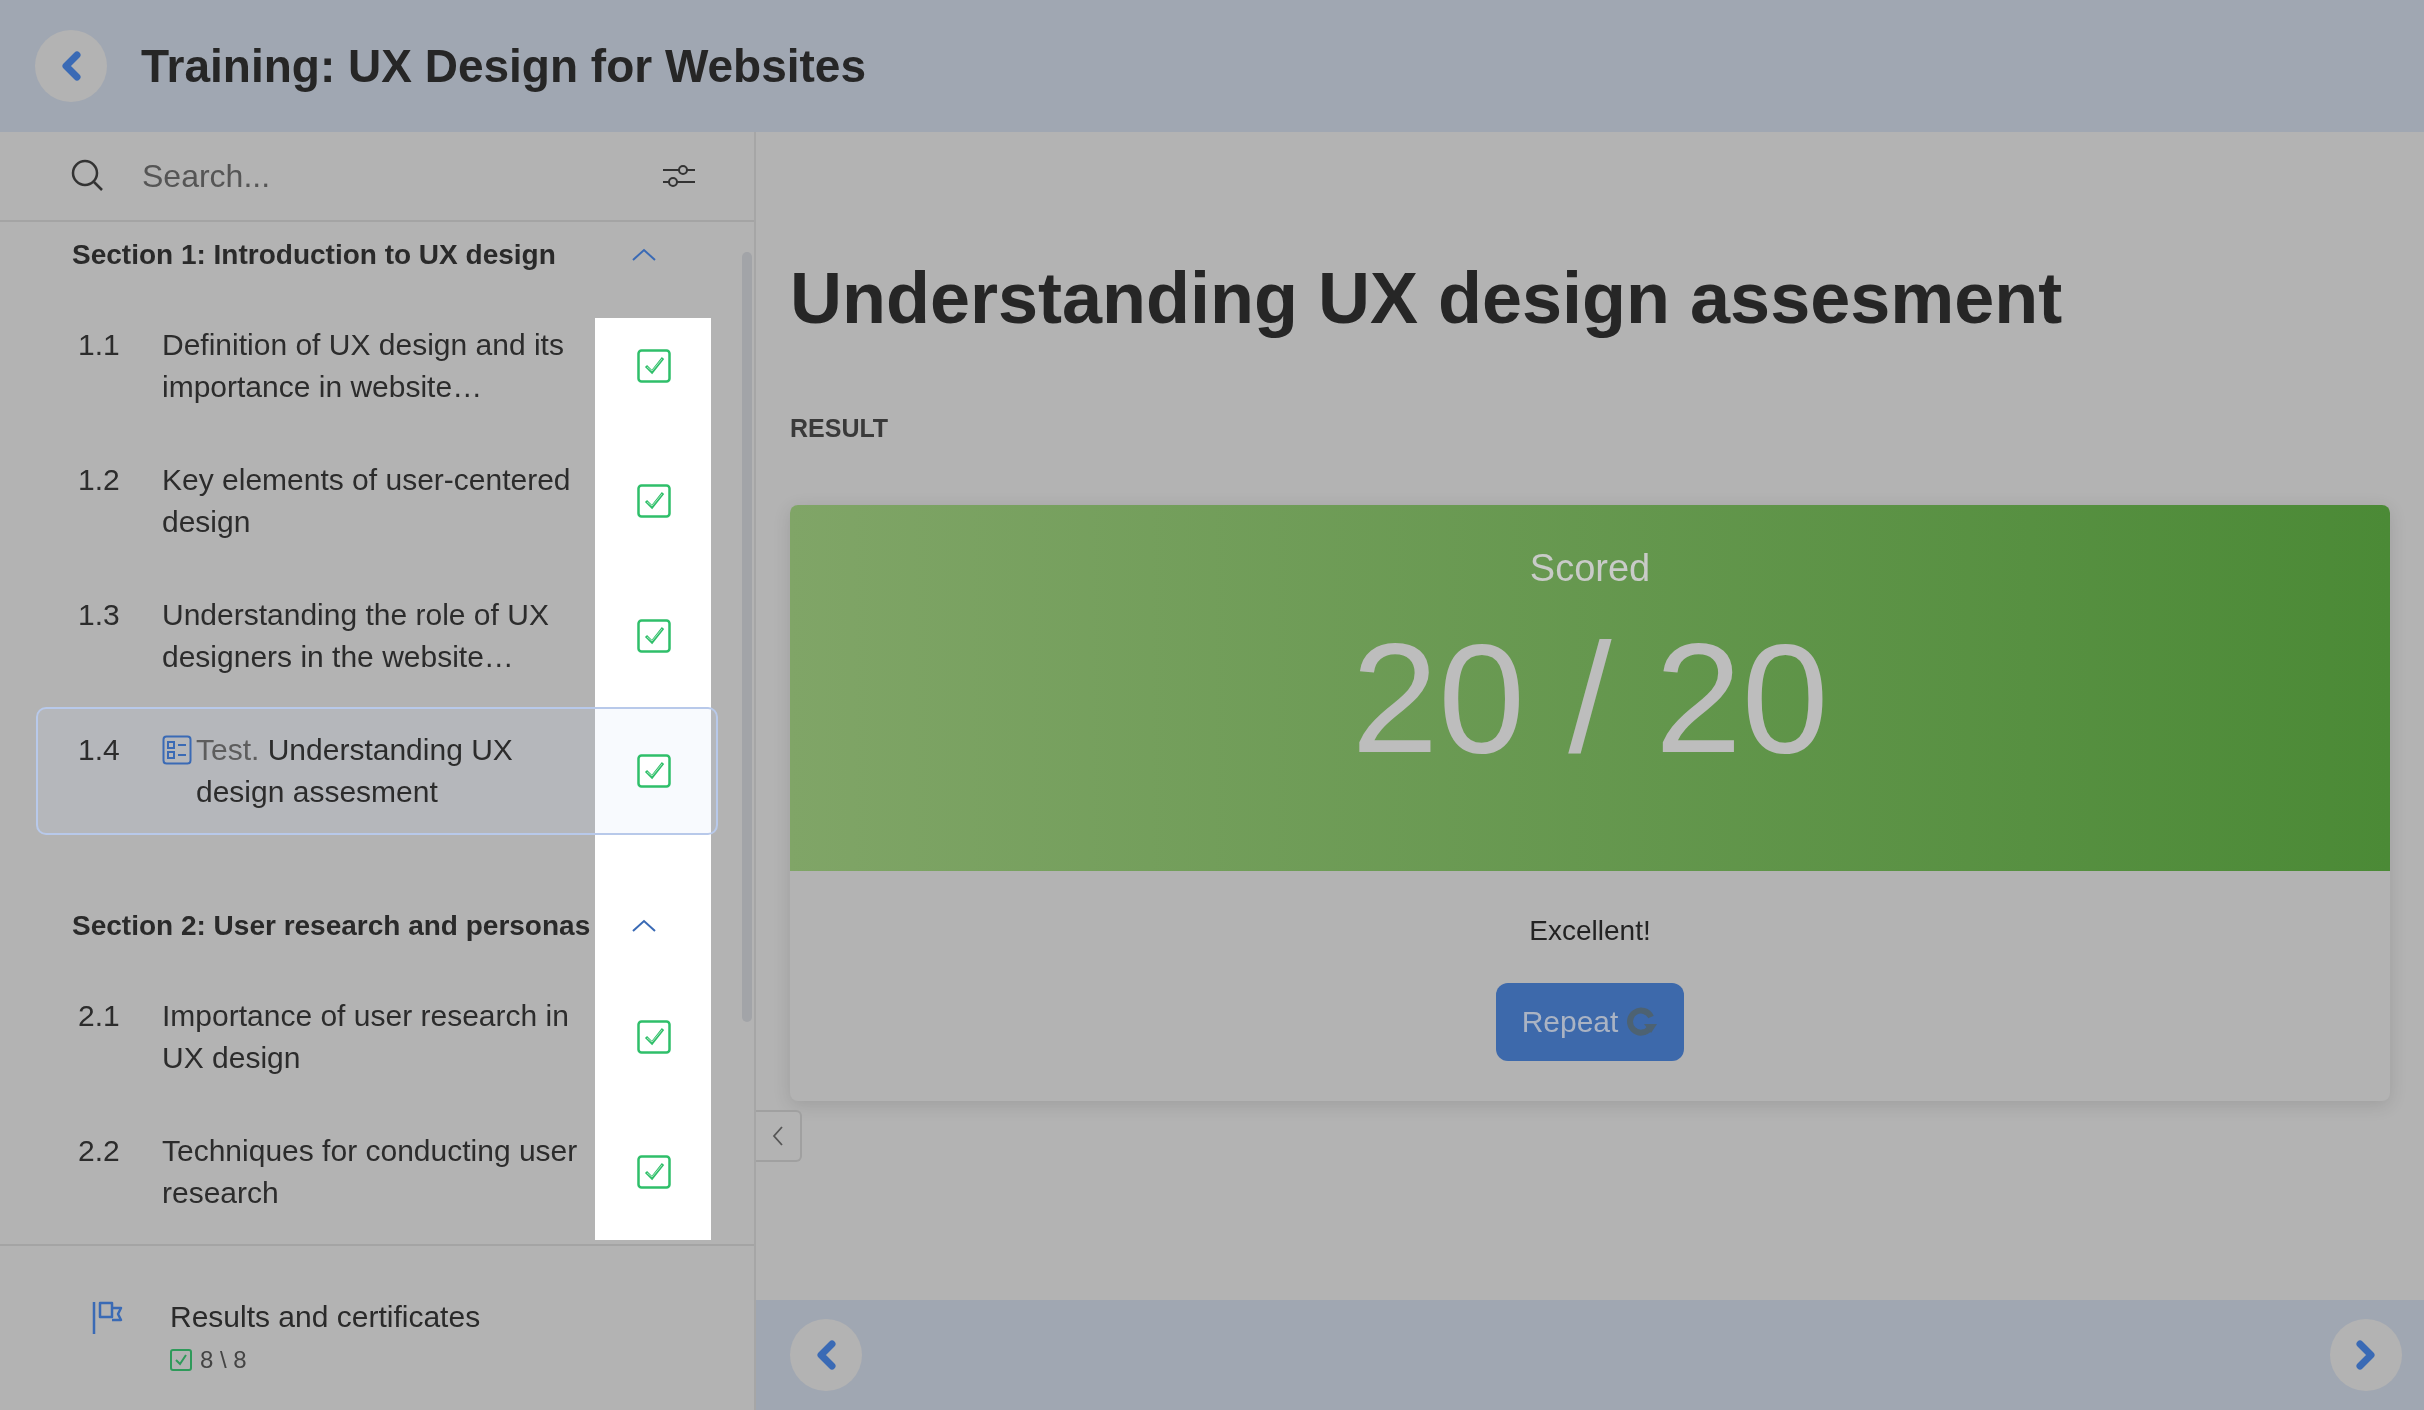 The image size is (2424, 1410). Describe the element at coordinates (99, 345) in the screenshot. I see `lesson-number: 1.1` at that location.